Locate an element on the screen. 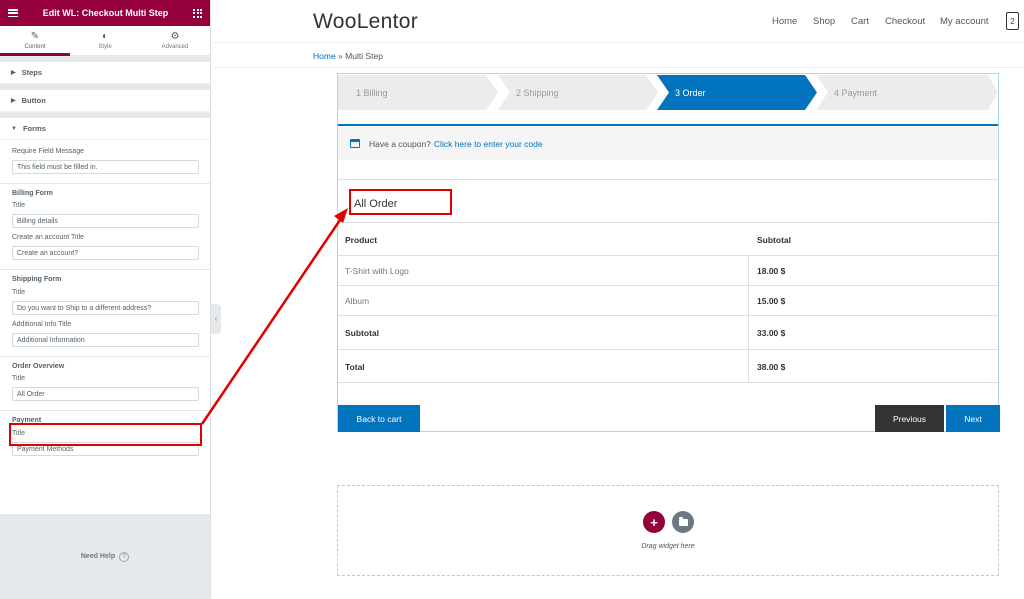  header-product: Product is located at coordinates (361, 240).